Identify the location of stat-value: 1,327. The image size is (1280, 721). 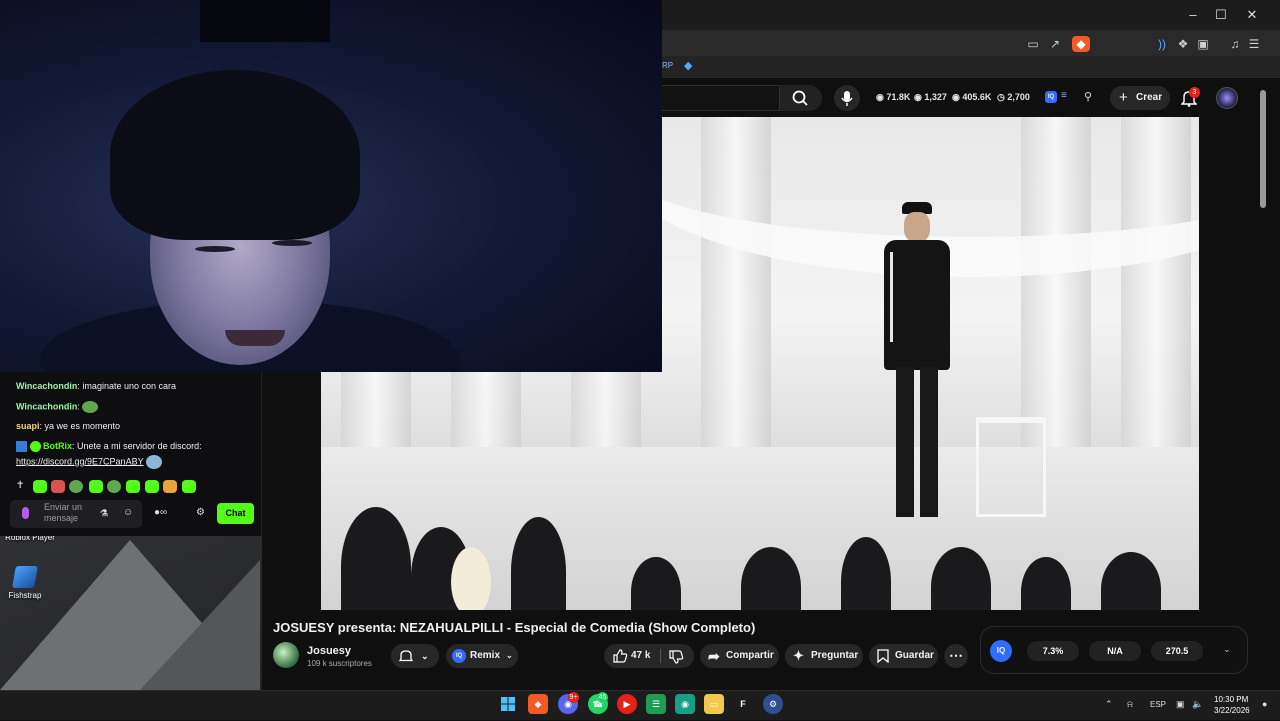
(935, 97).